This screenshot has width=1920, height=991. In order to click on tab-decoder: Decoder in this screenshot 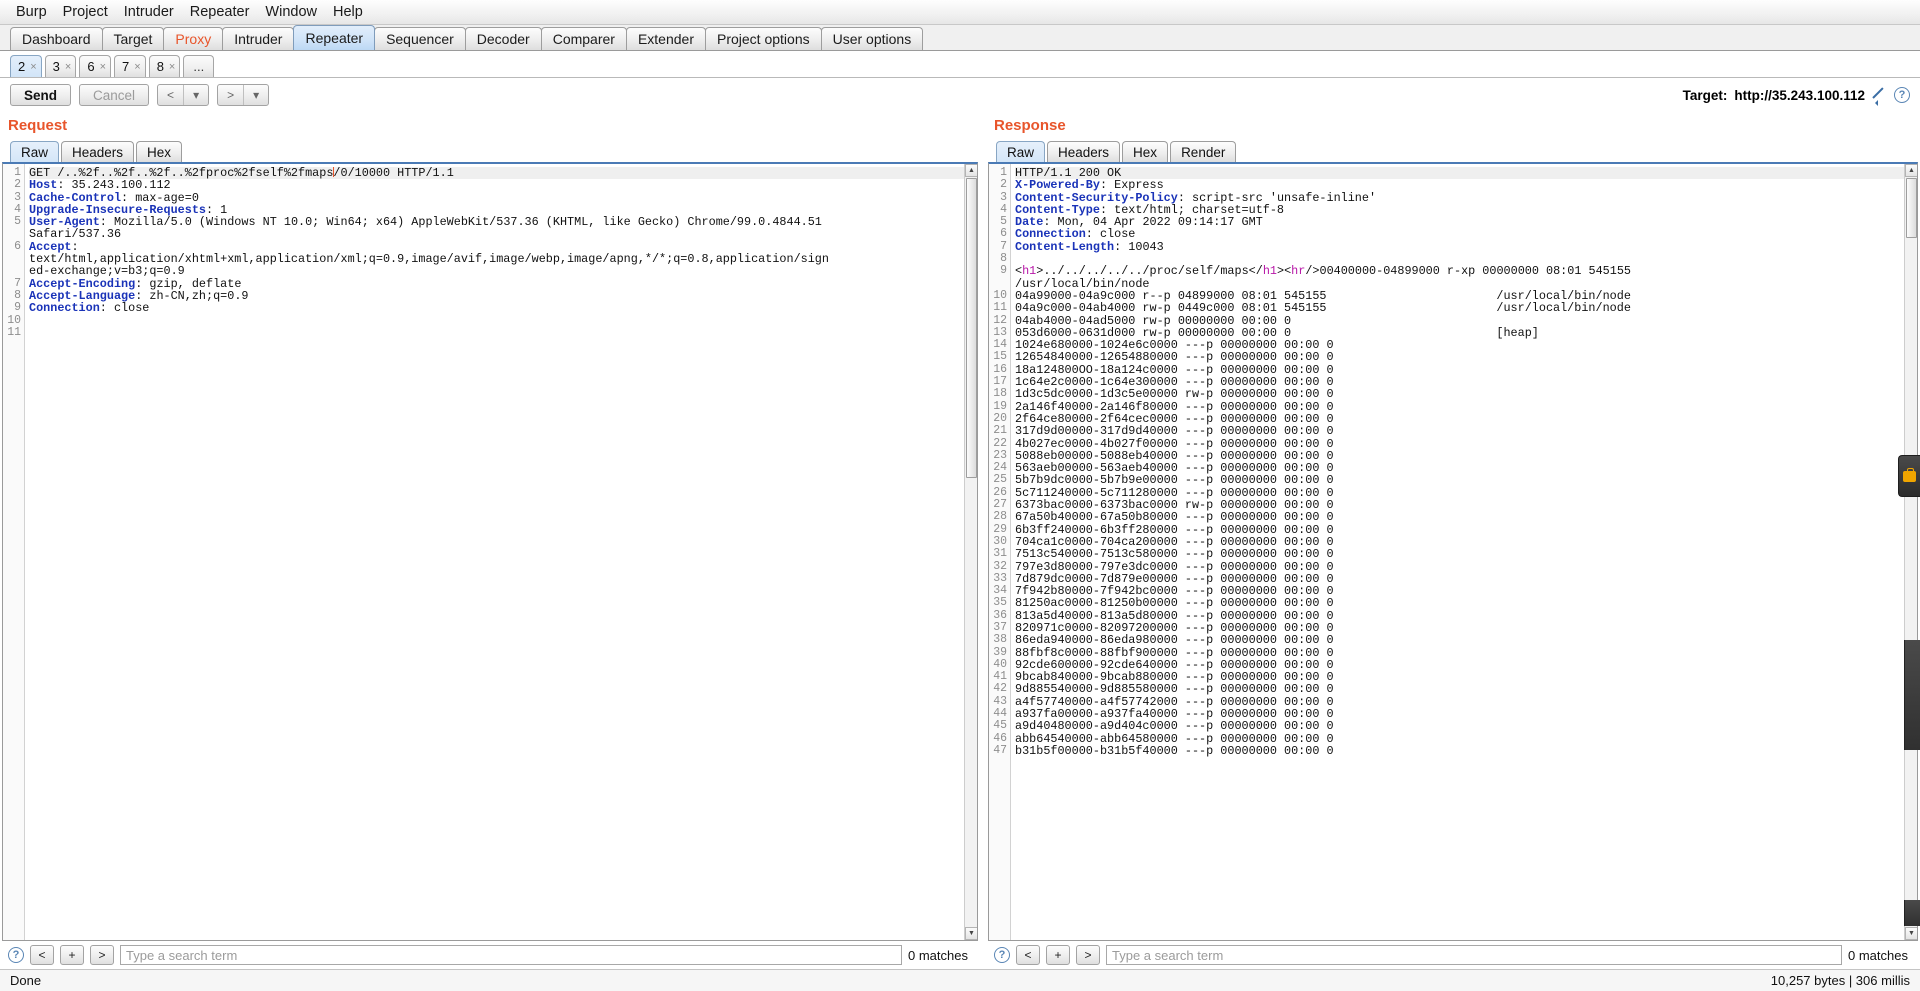, I will do `click(503, 38)`.